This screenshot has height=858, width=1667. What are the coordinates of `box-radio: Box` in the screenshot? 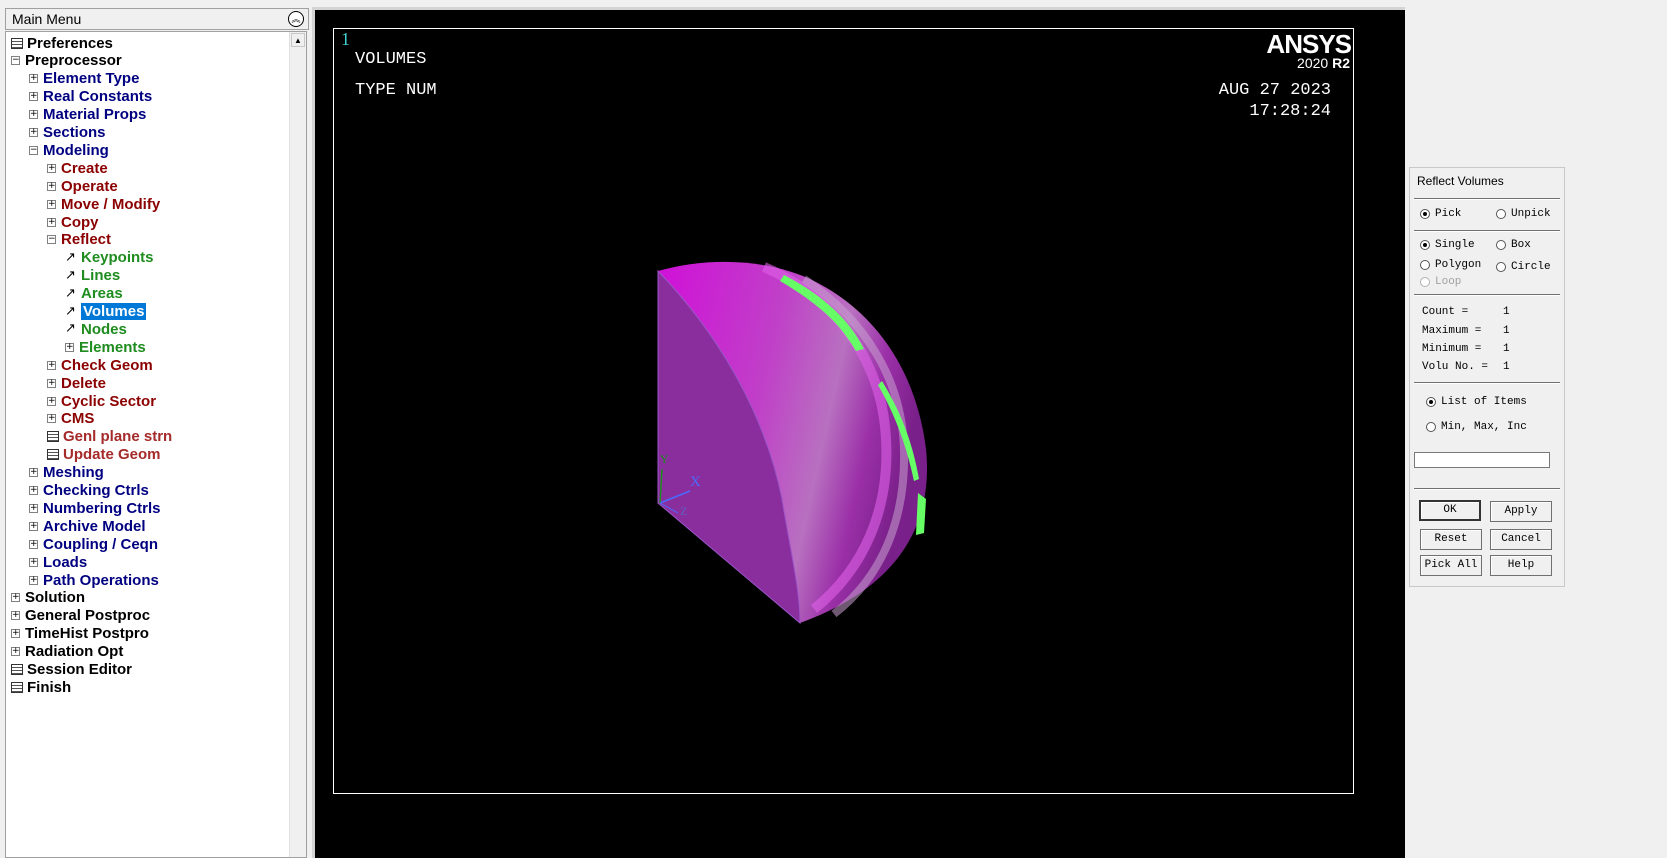 It's located at (1513, 245).